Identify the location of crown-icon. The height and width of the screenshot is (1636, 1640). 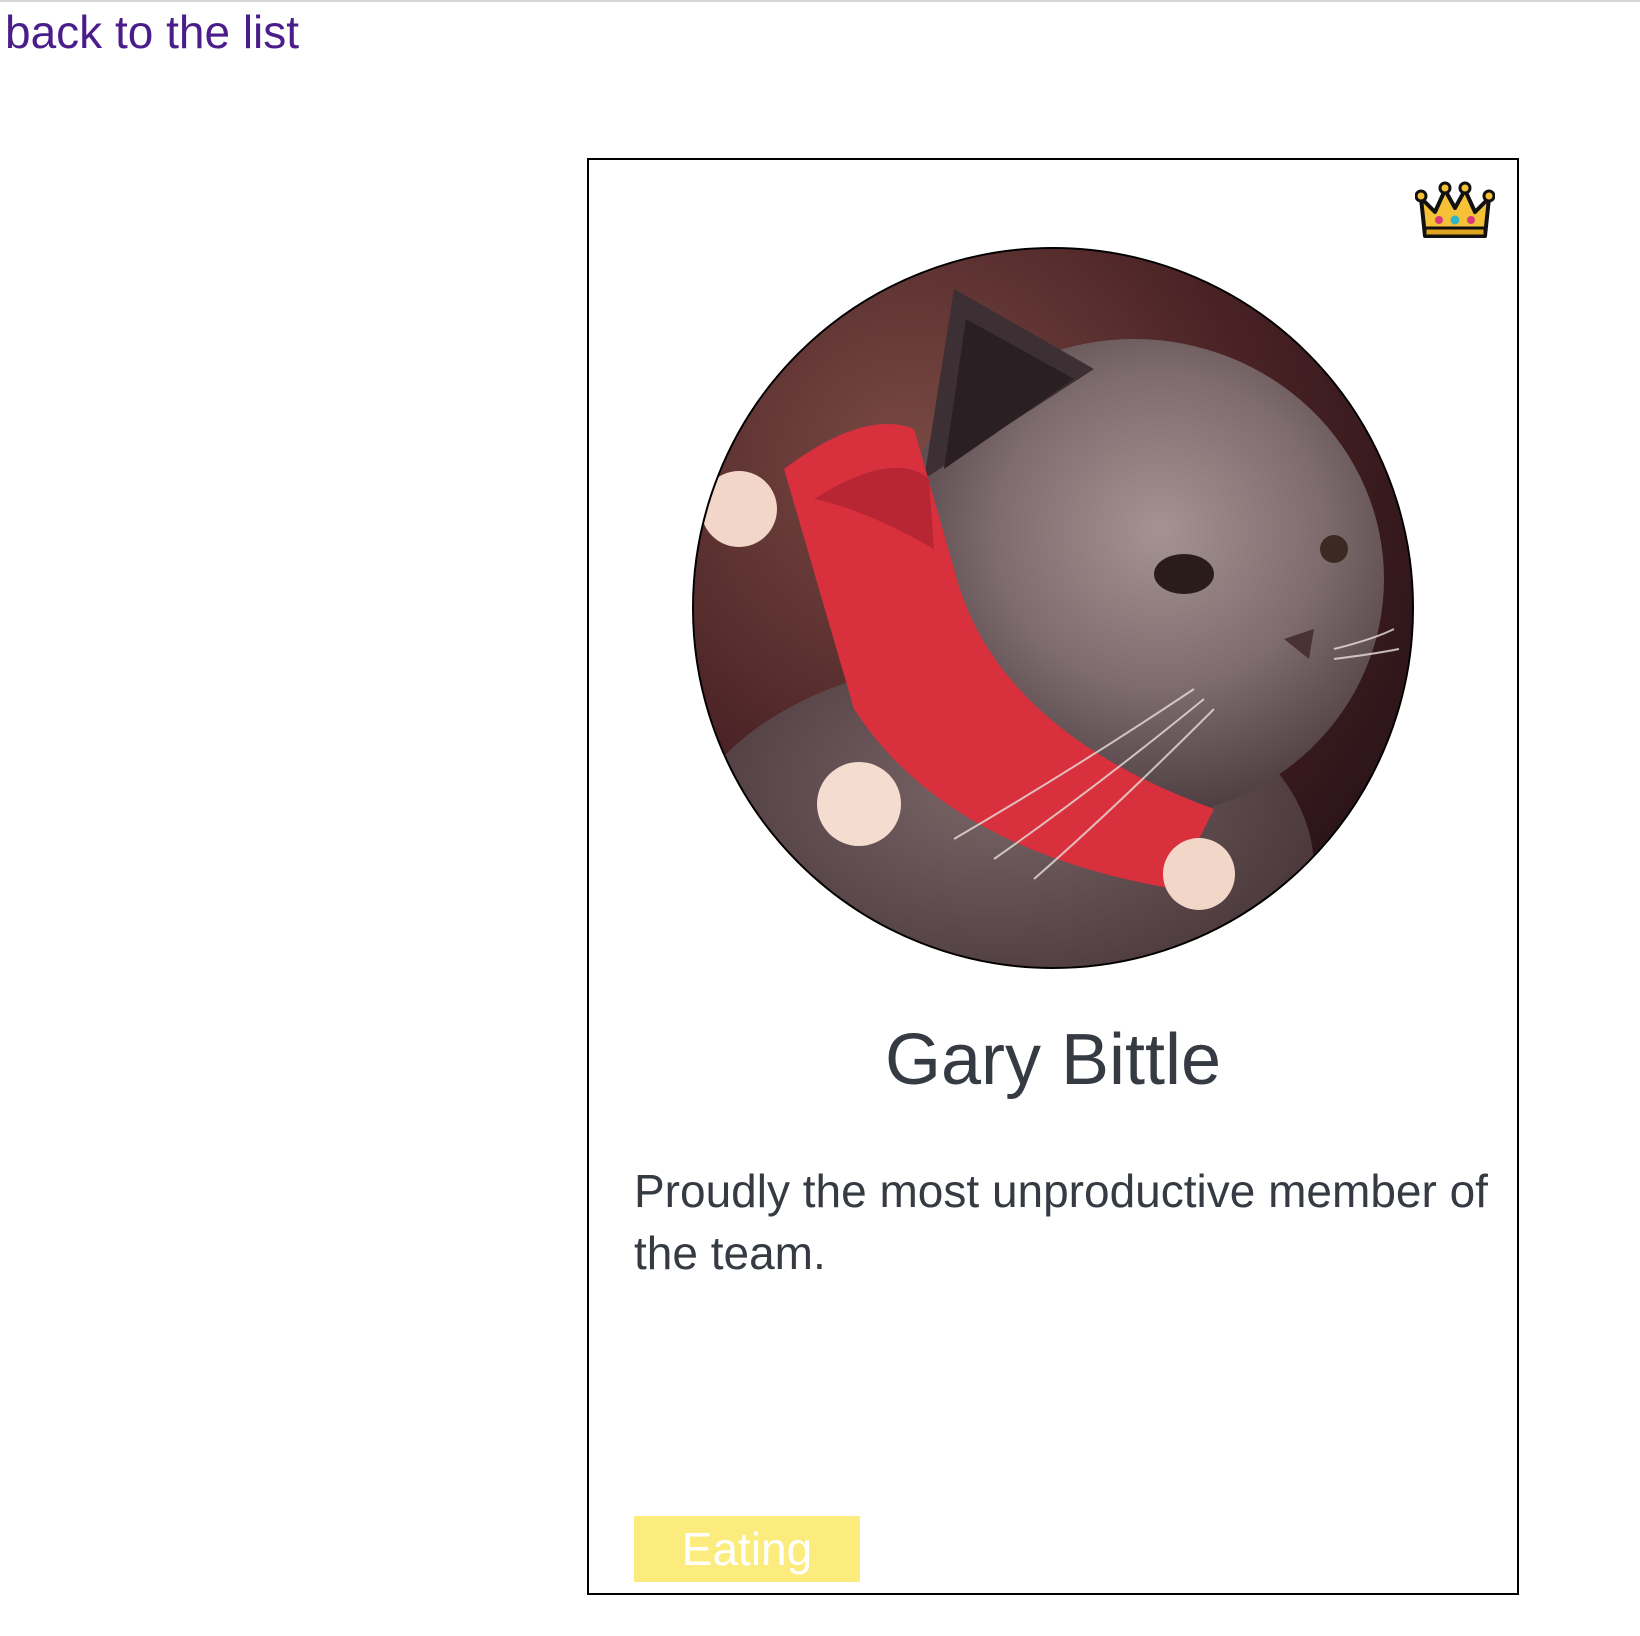
(1455, 209).